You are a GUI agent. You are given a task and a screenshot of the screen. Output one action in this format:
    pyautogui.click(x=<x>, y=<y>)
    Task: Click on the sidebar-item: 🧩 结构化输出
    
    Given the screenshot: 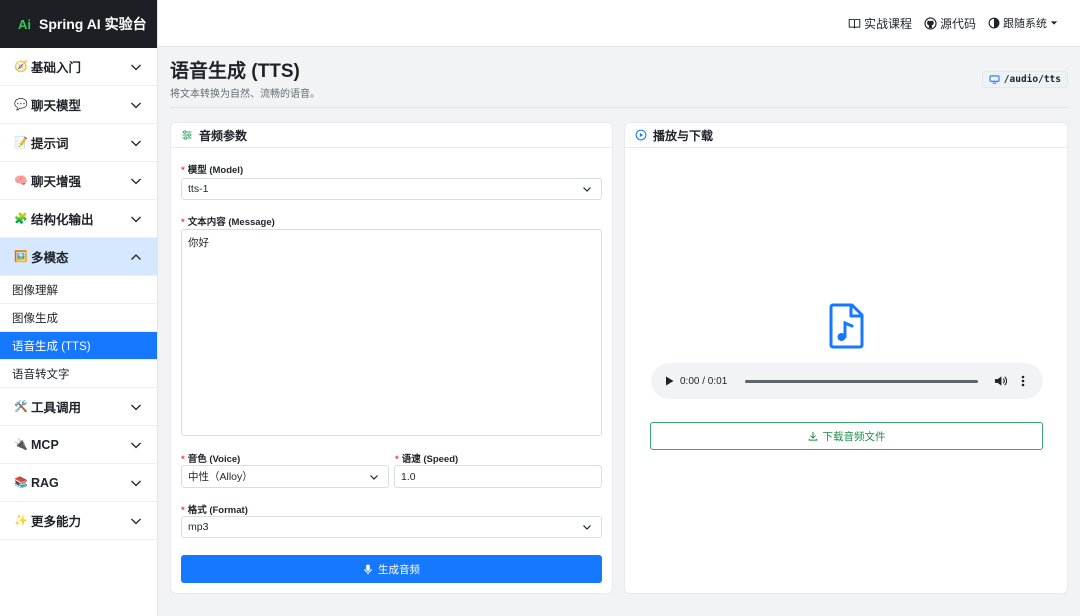 What is the action you would take?
    pyautogui.click(x=78, y=219)
    